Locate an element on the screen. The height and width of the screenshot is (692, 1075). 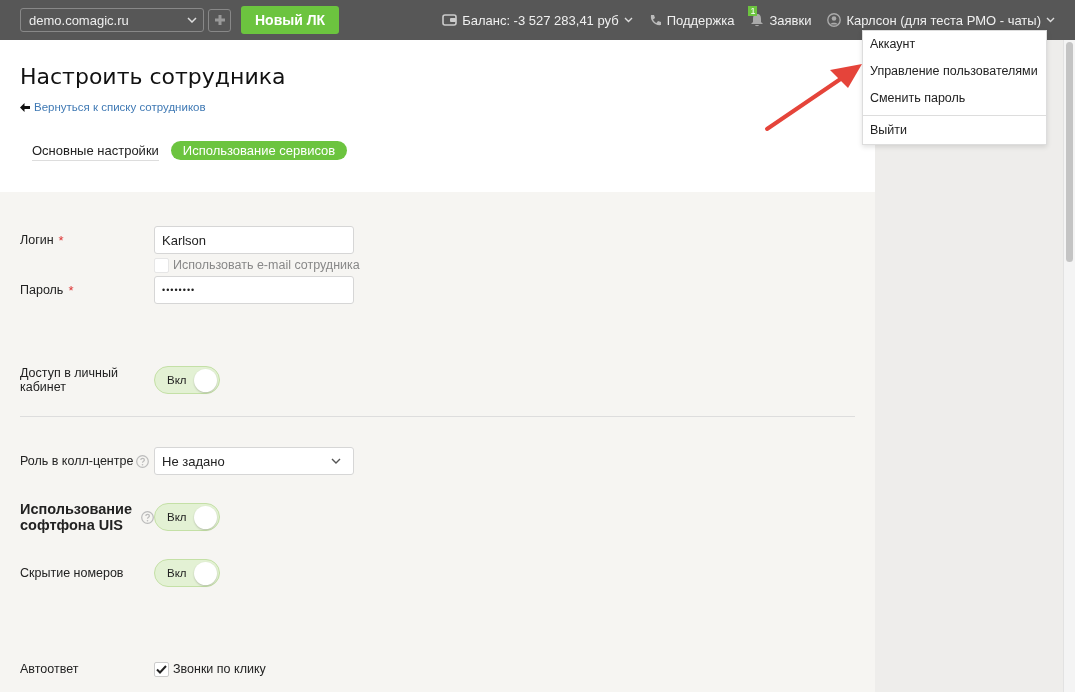
login-input: Karlson is located at coordinates (254, 240).